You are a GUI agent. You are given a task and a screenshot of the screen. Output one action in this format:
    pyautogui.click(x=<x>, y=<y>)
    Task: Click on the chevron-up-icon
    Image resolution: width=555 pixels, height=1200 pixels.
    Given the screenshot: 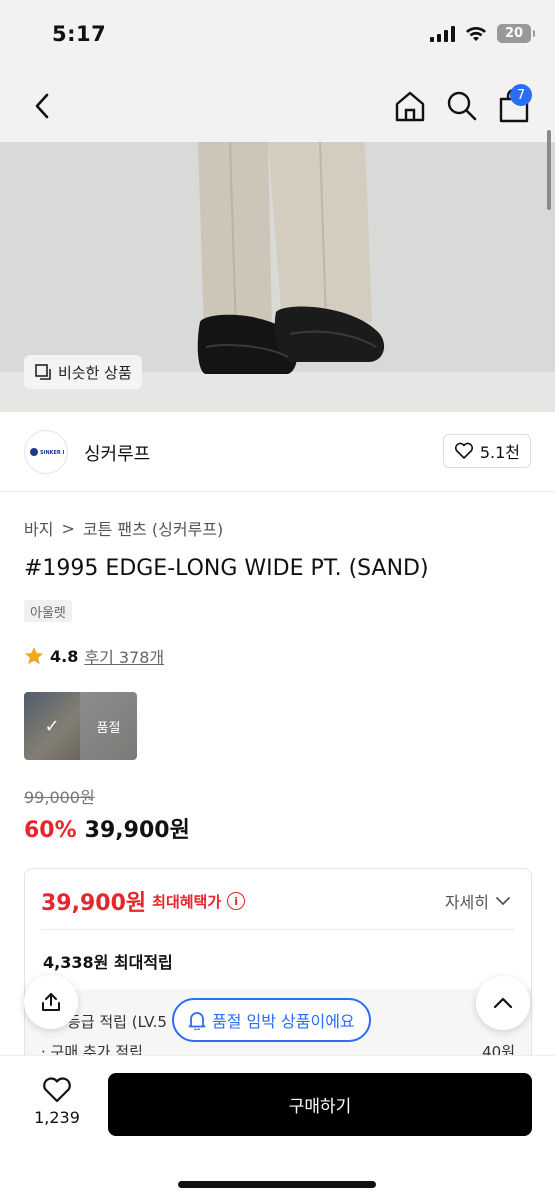 What is the action you would take?
    pyautogui.click(x=503, y=1003)
    